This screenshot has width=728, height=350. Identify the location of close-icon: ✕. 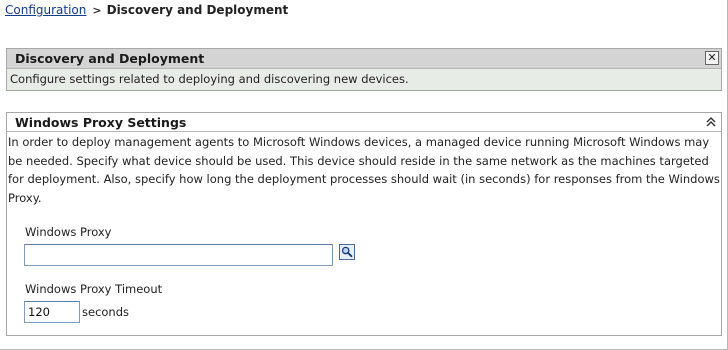
(712, 58).